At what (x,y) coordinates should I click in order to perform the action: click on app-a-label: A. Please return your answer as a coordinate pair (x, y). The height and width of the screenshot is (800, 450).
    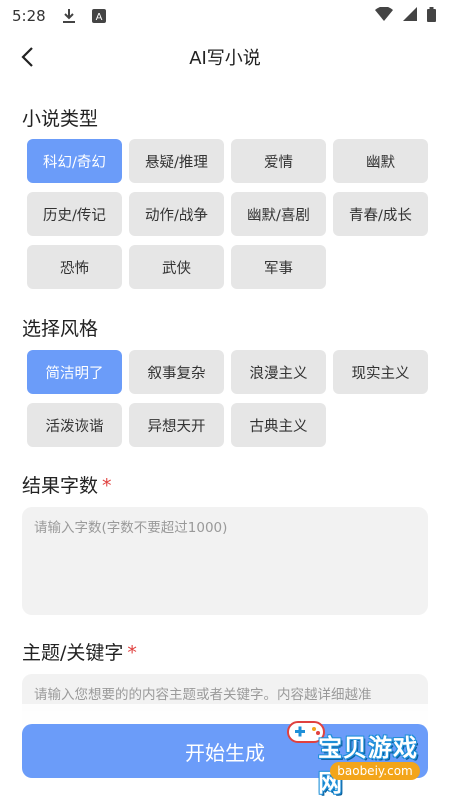
    Looking at the image, I should click on (98, 17).